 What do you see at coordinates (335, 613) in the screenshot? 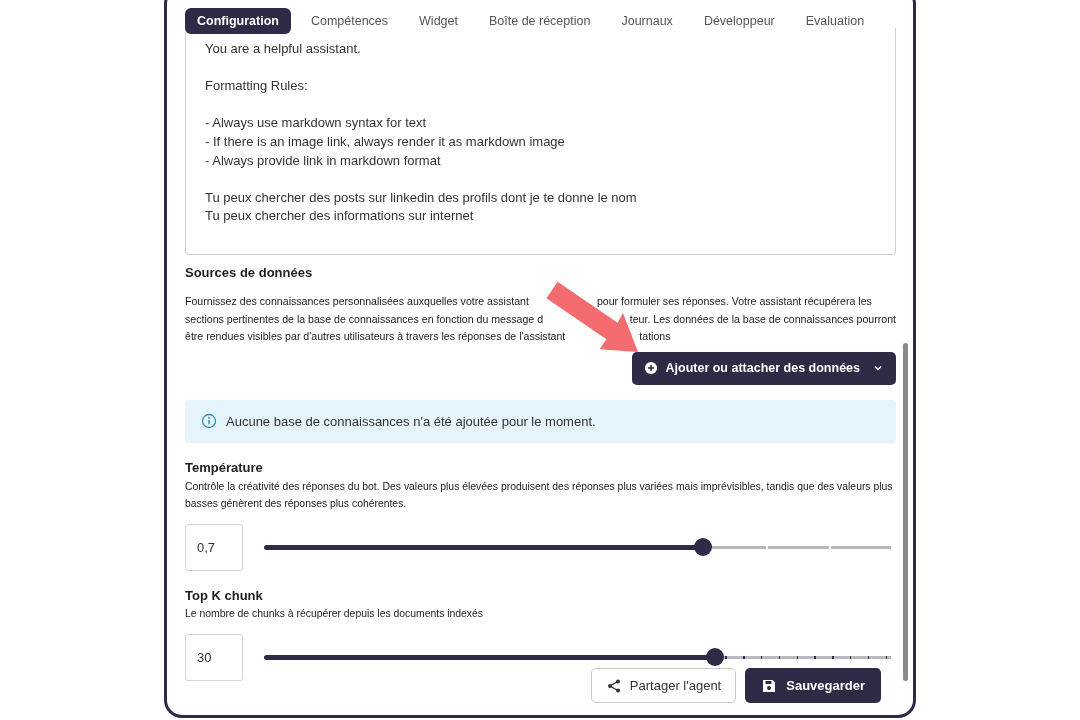
I see `setting-description: Le nombre de chunks à récupérer depuis les documents indexés` at bounding box center [335, 613].